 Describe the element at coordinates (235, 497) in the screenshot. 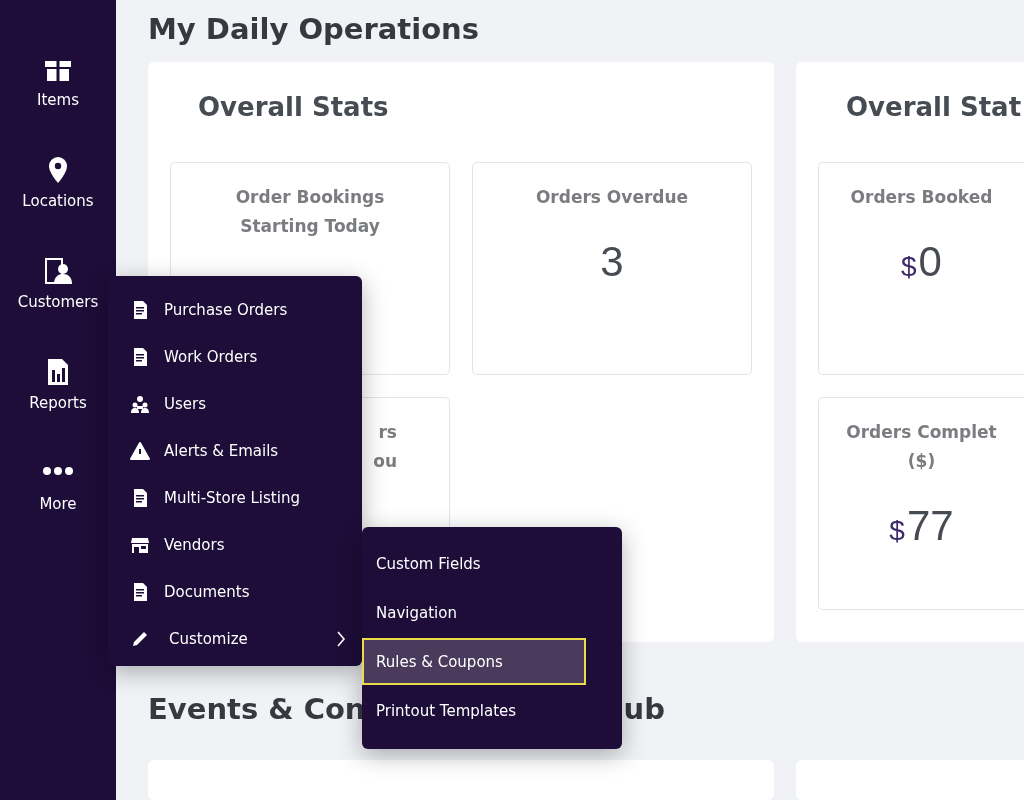

I see `menu-item: Multi-Store Listing` at that location.